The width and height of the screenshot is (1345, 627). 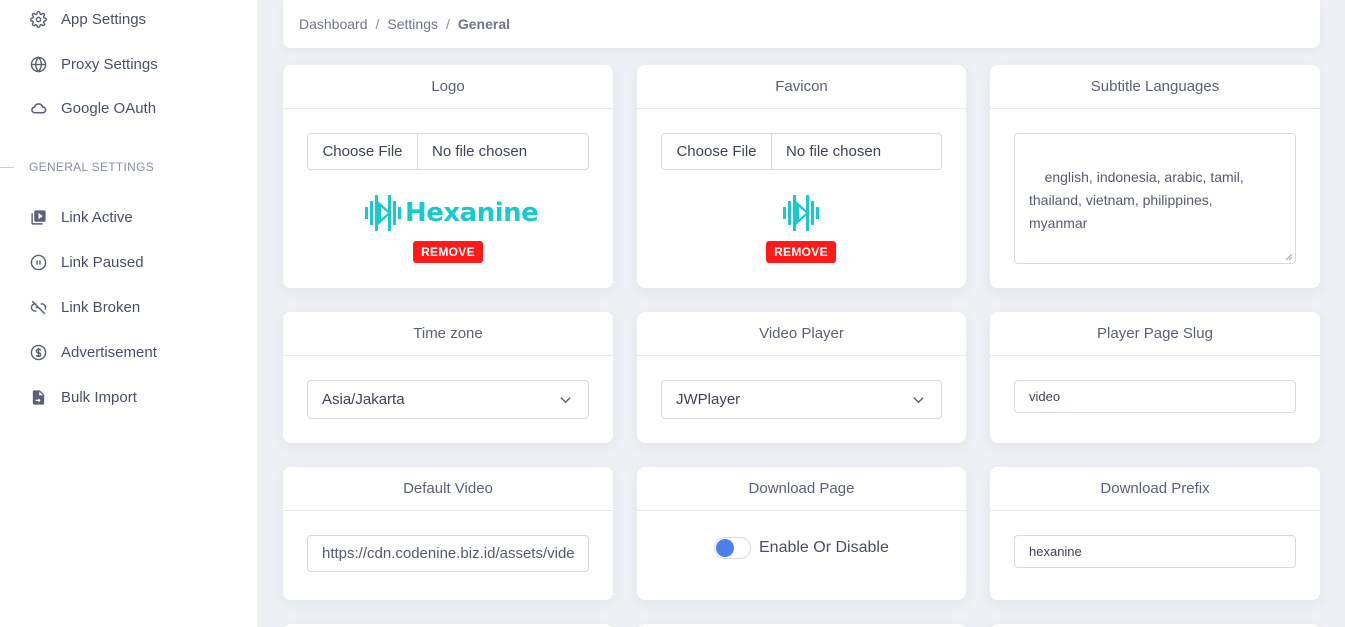 What do you see at coordinates (801, 399) in the screenshot?
I see `video-player-select: JWPlayer` at bounding box center [801, 399].